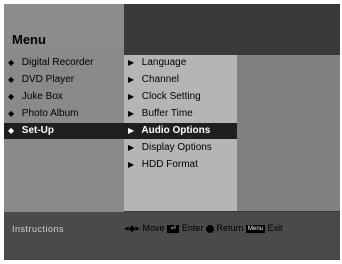 The image size is (342, 264). Describe the element at coordinates (48, 79) in the screenshot. I see `main-menu-item-label: DVD Player` at that location.